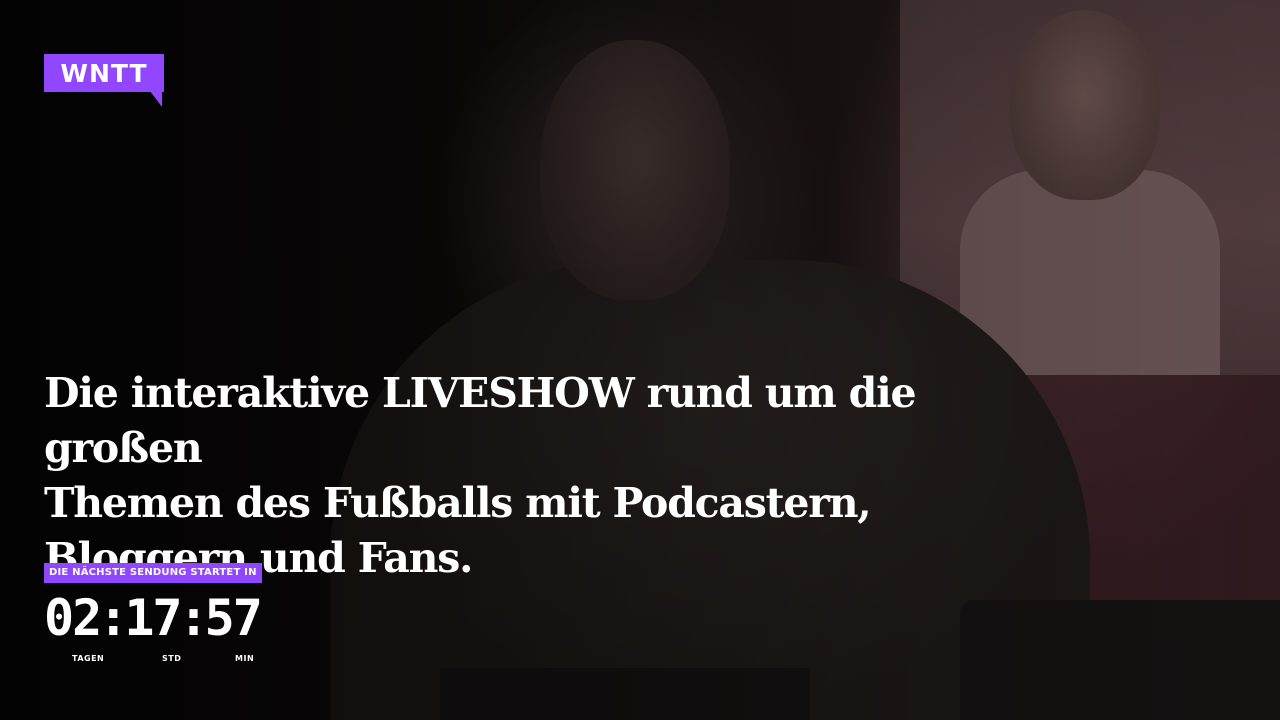  What do you see at coordinates (150, 99) in the screenshot?
I see `speech-bubble-tail-icon` at bounding box center [150, 99].